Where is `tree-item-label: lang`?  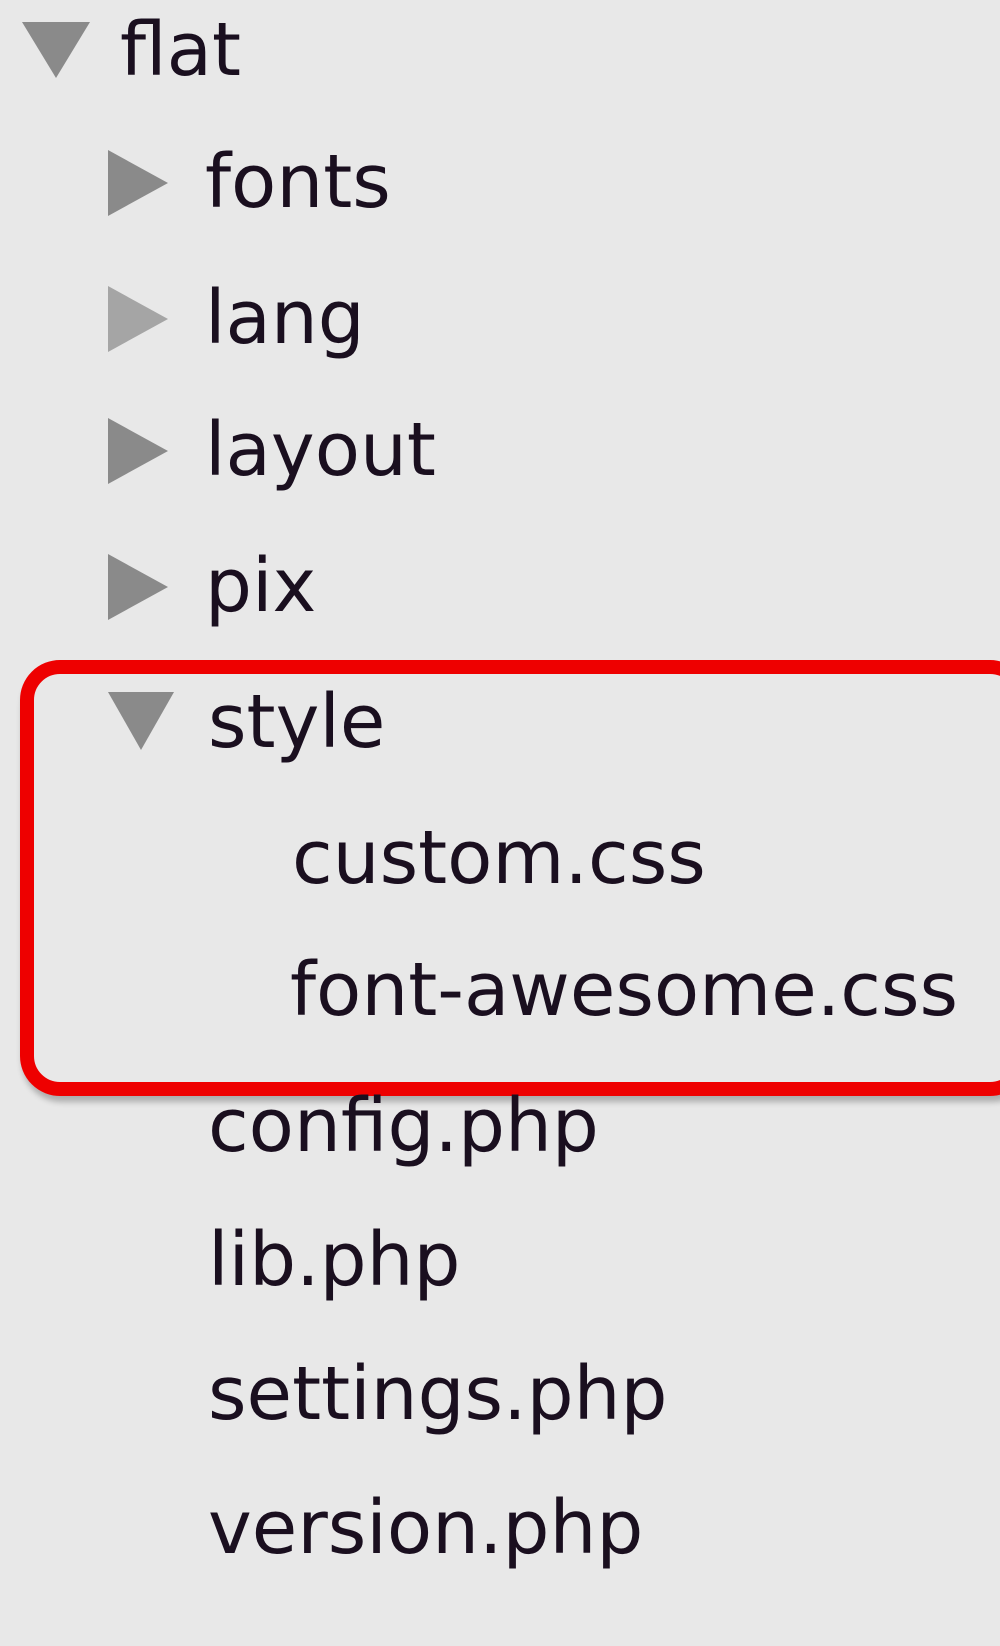
tree-item-label: lang is located at coordinates (285, 318).